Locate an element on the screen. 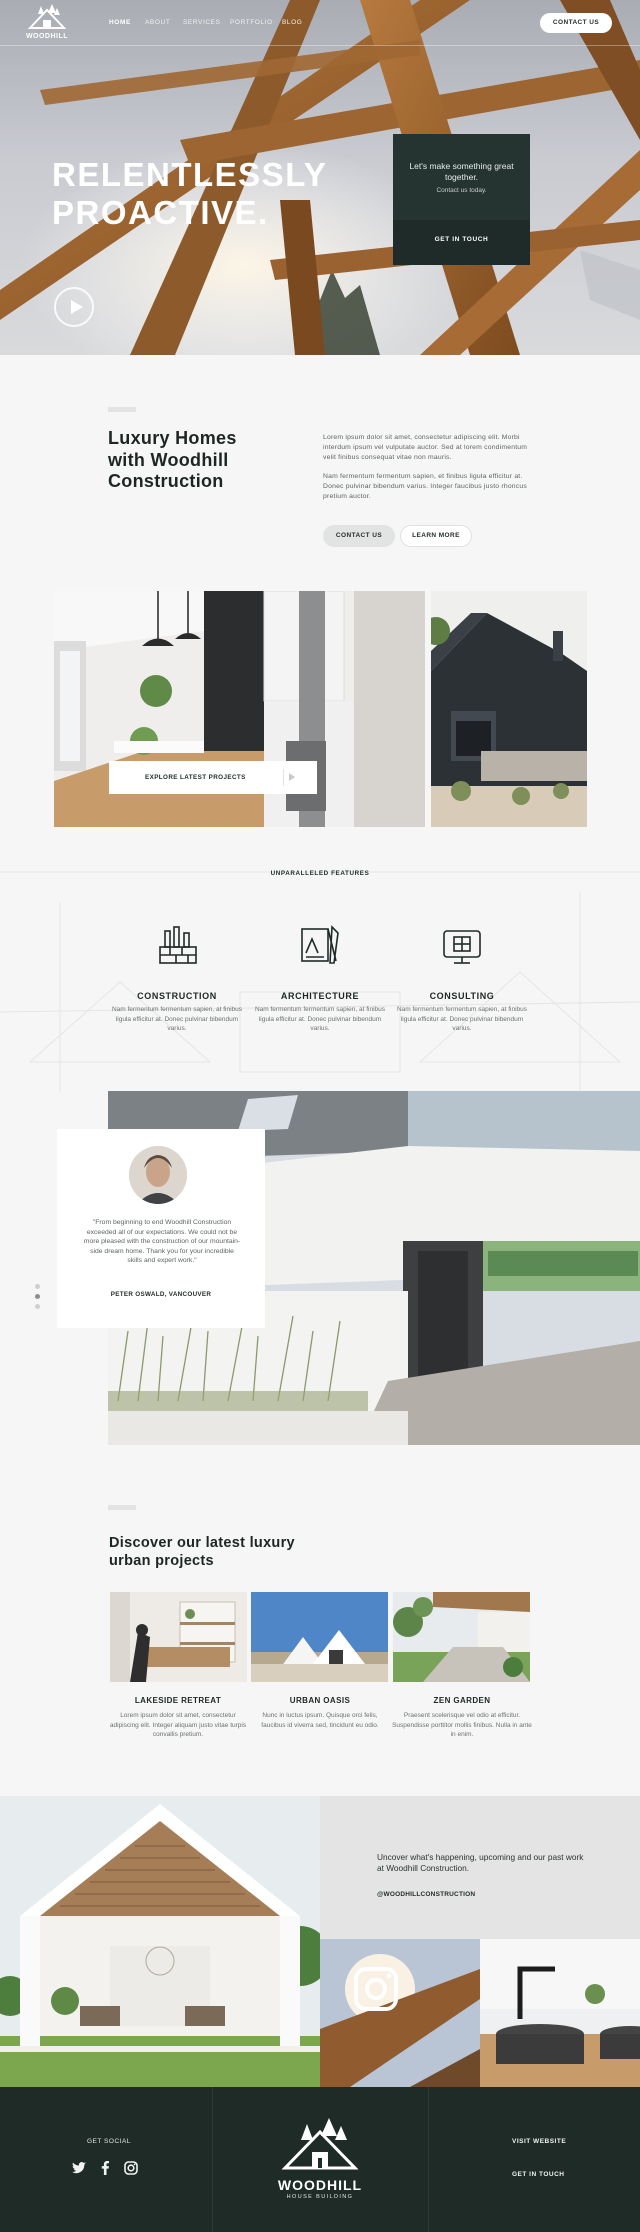 The image size is (640, 2232). project-name-zen-garden: ZEN GARDEN is located at coordinates (462, 1700).